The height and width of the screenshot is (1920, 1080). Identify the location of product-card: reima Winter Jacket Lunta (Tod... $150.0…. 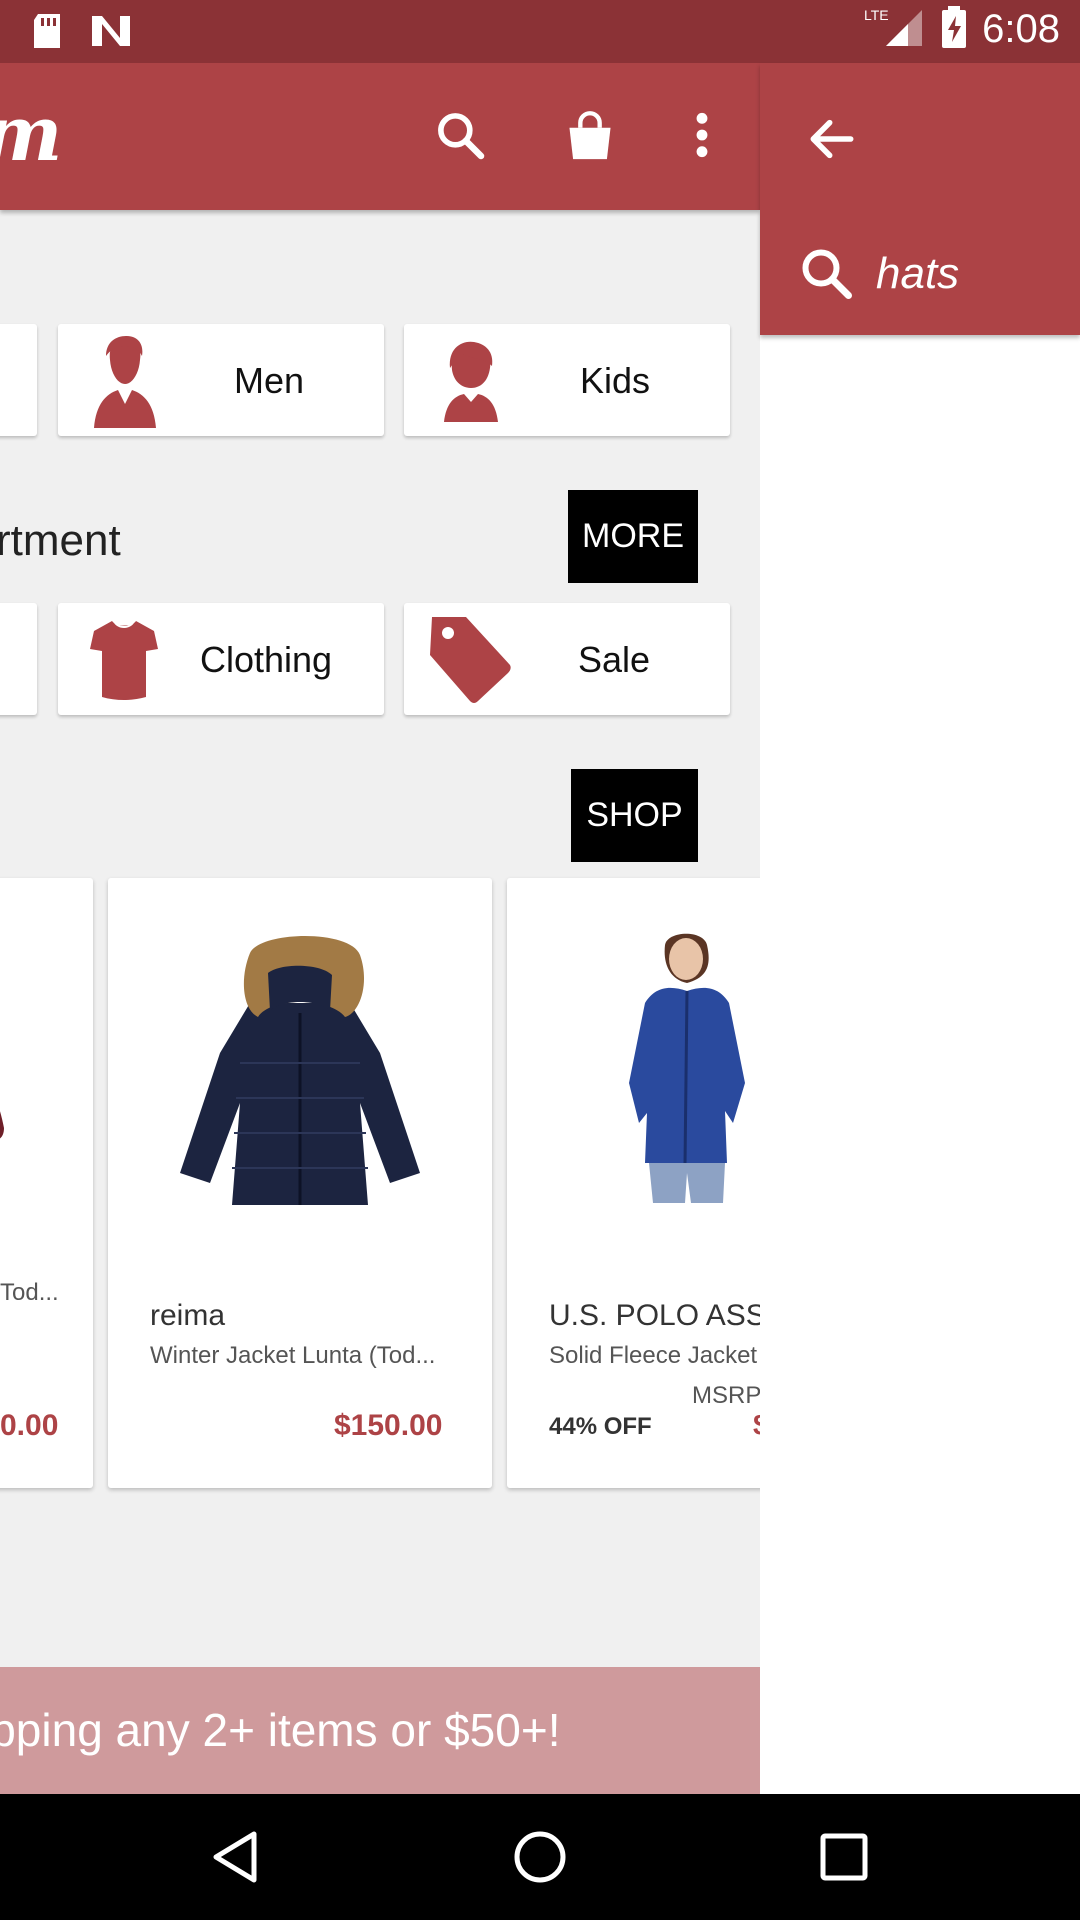
(300, 1183).